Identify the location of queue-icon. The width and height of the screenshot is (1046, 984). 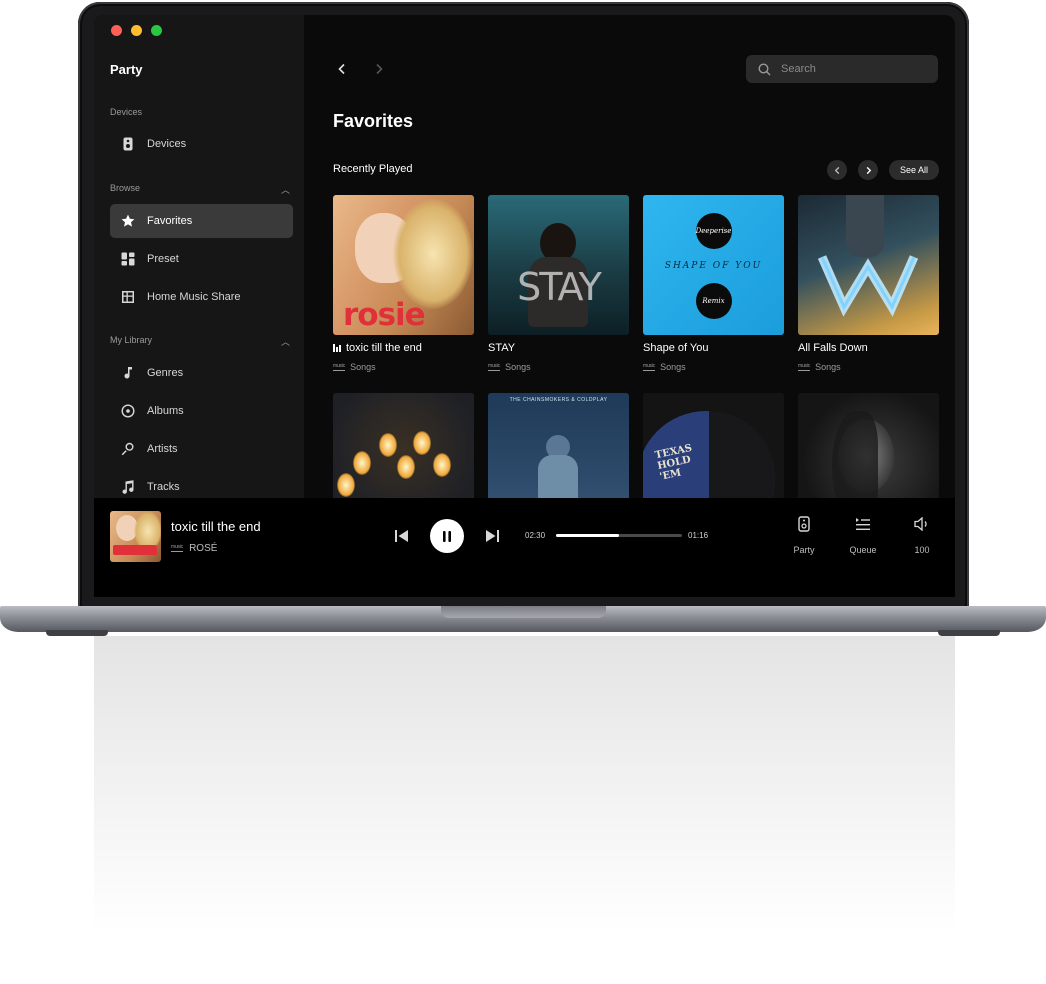
(863, 524).